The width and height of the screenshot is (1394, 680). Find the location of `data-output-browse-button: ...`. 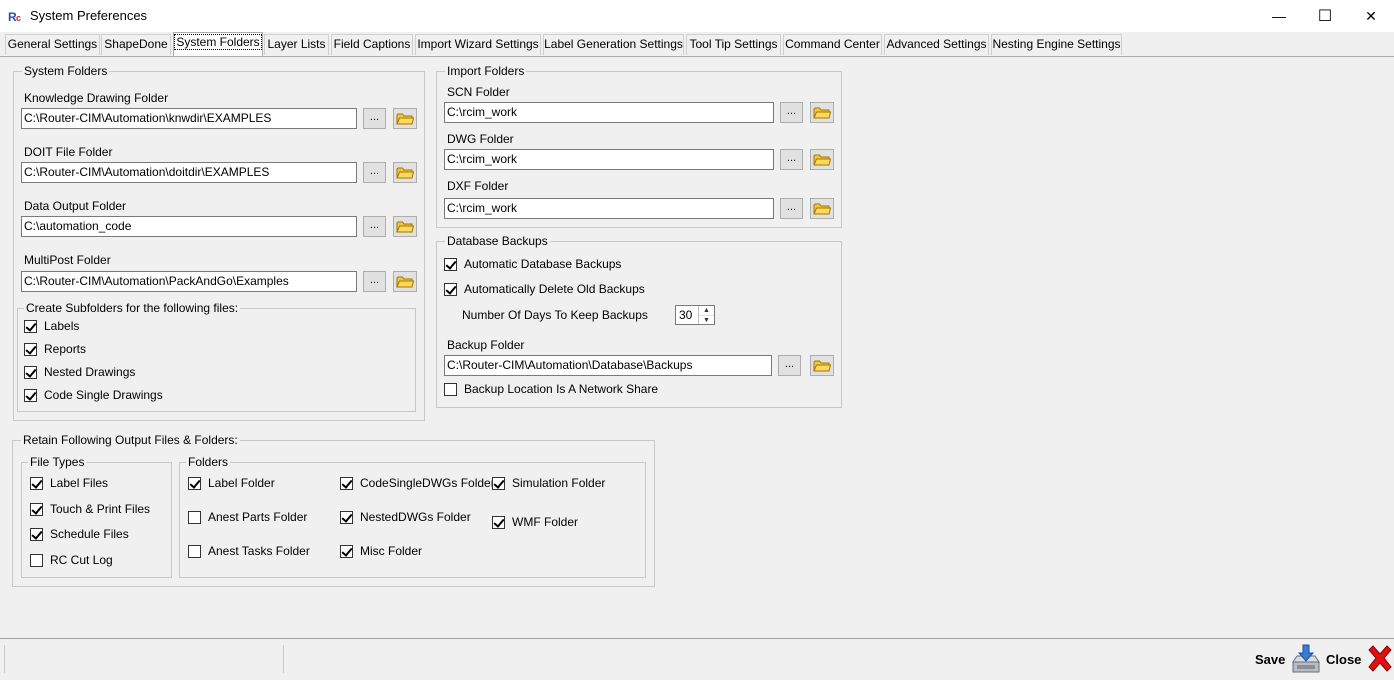

data-output-browse-button: ... is located at coordinates (374, 226).